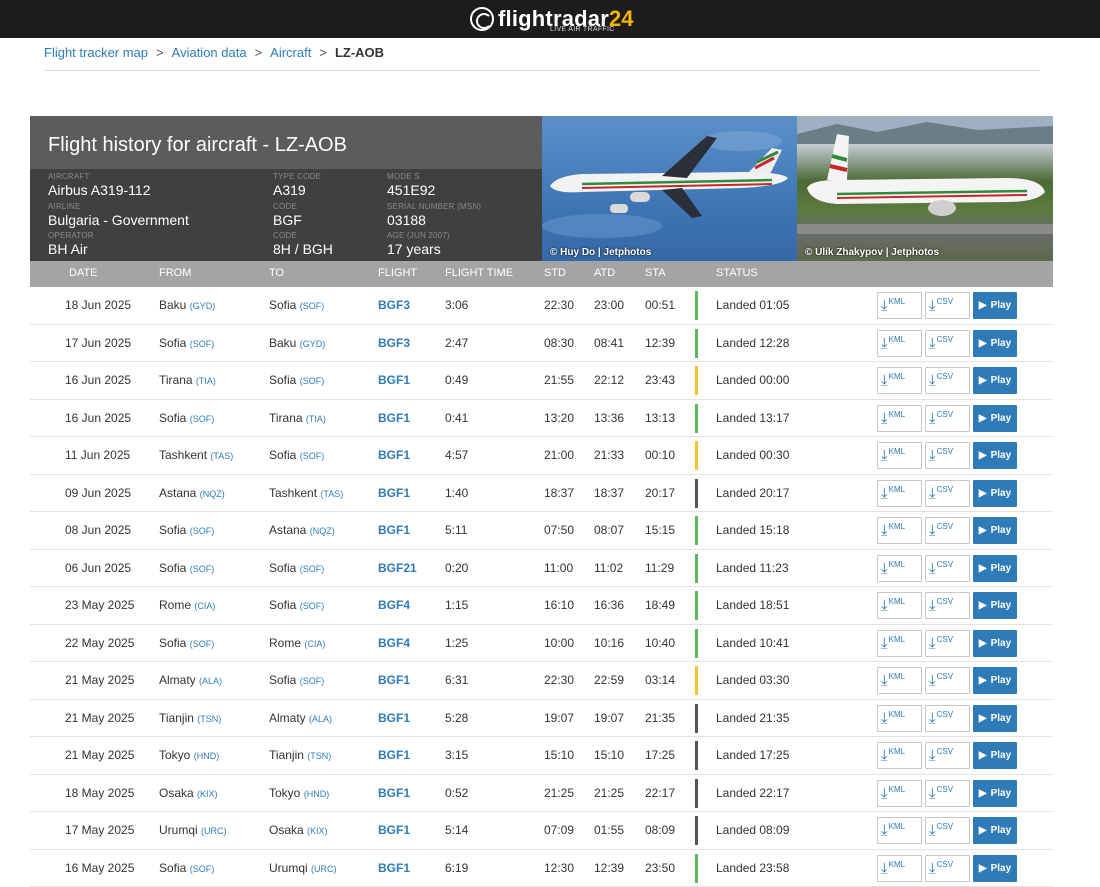 Image resolution: width=1100 pixels, height=887 pixels. What do you see at coordinates (302, 530) in the screenshot?
I see `to-cell: Astana (NQZ)` at bounding box center [302, 530].